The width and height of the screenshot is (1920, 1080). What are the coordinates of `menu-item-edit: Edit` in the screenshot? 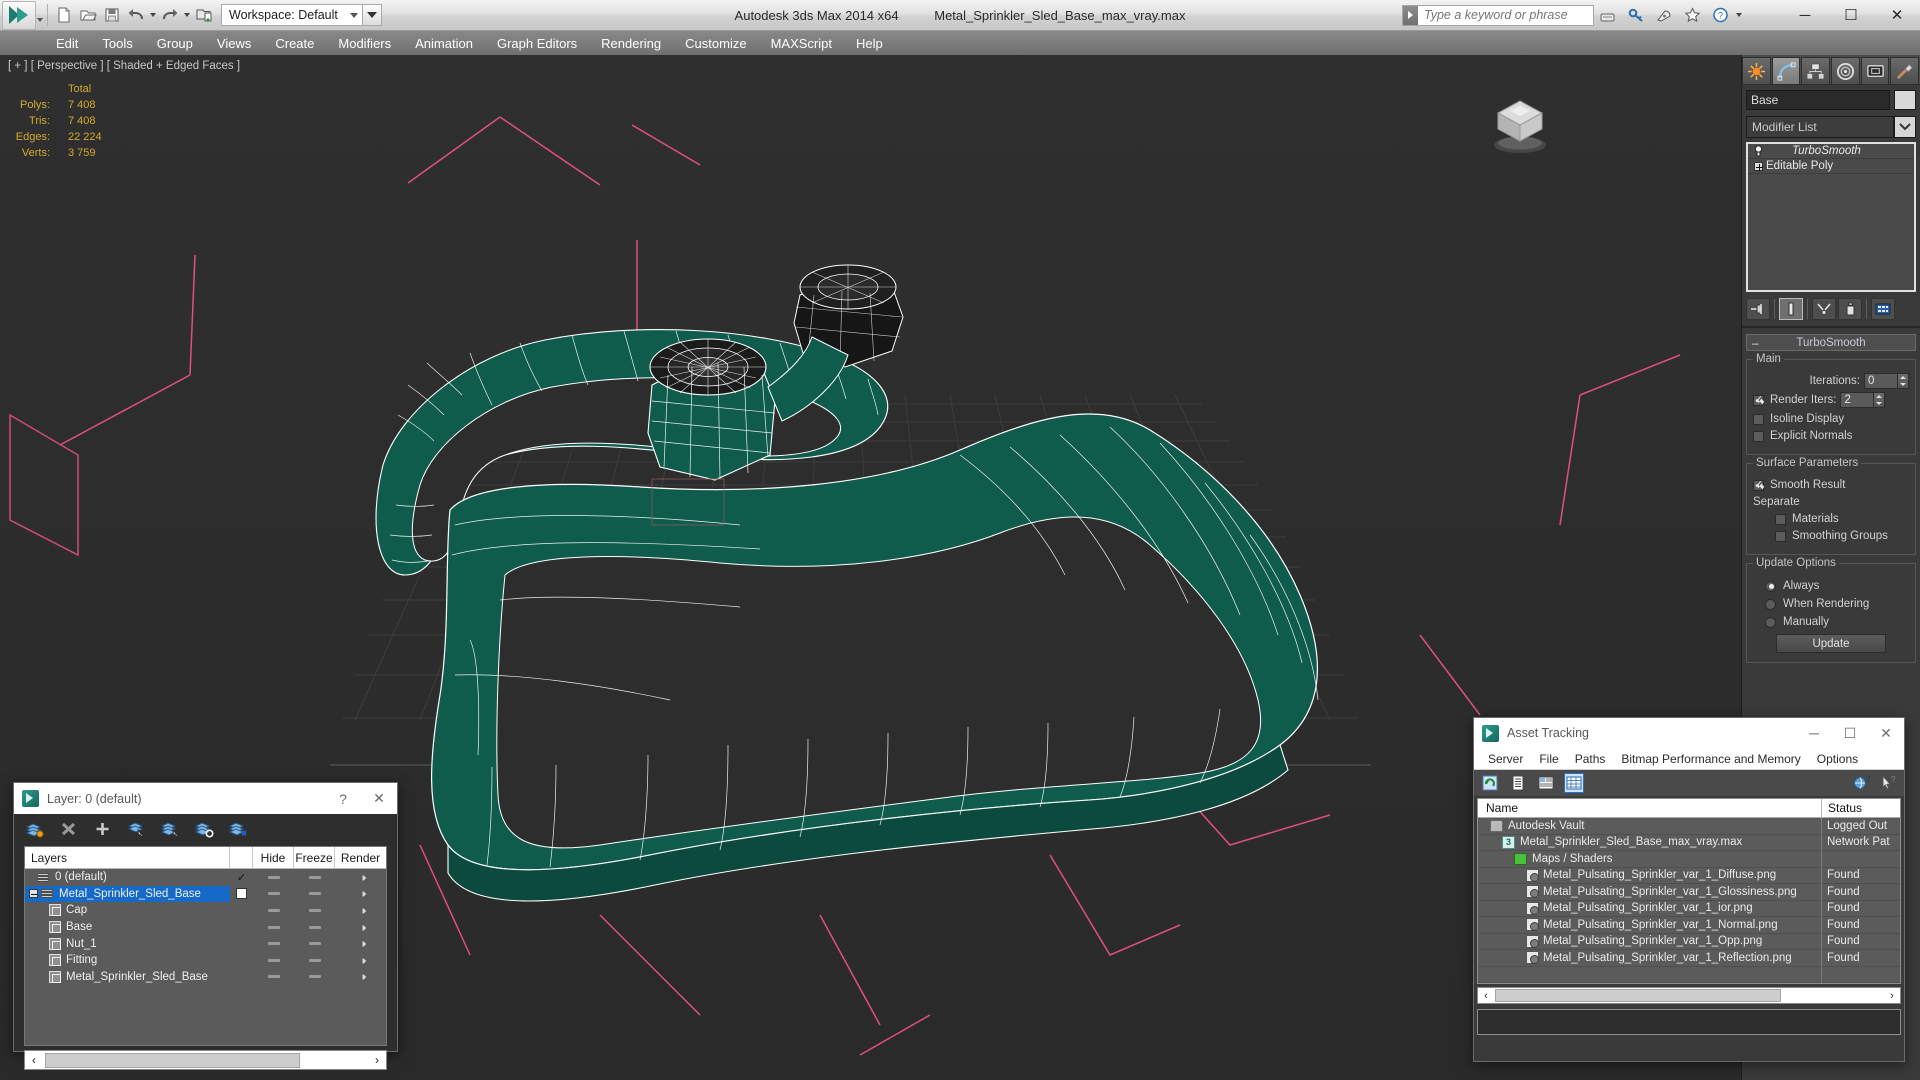 It's located at (67, 43).